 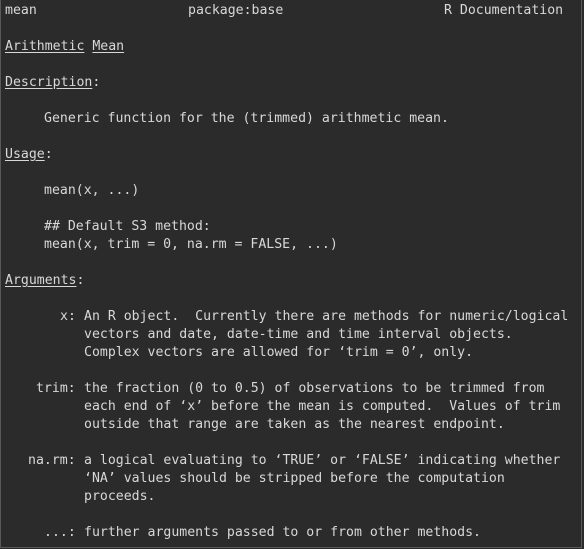 I want to click on arg-na-rm-line-3: proceeds., so click(x=120, y=496).